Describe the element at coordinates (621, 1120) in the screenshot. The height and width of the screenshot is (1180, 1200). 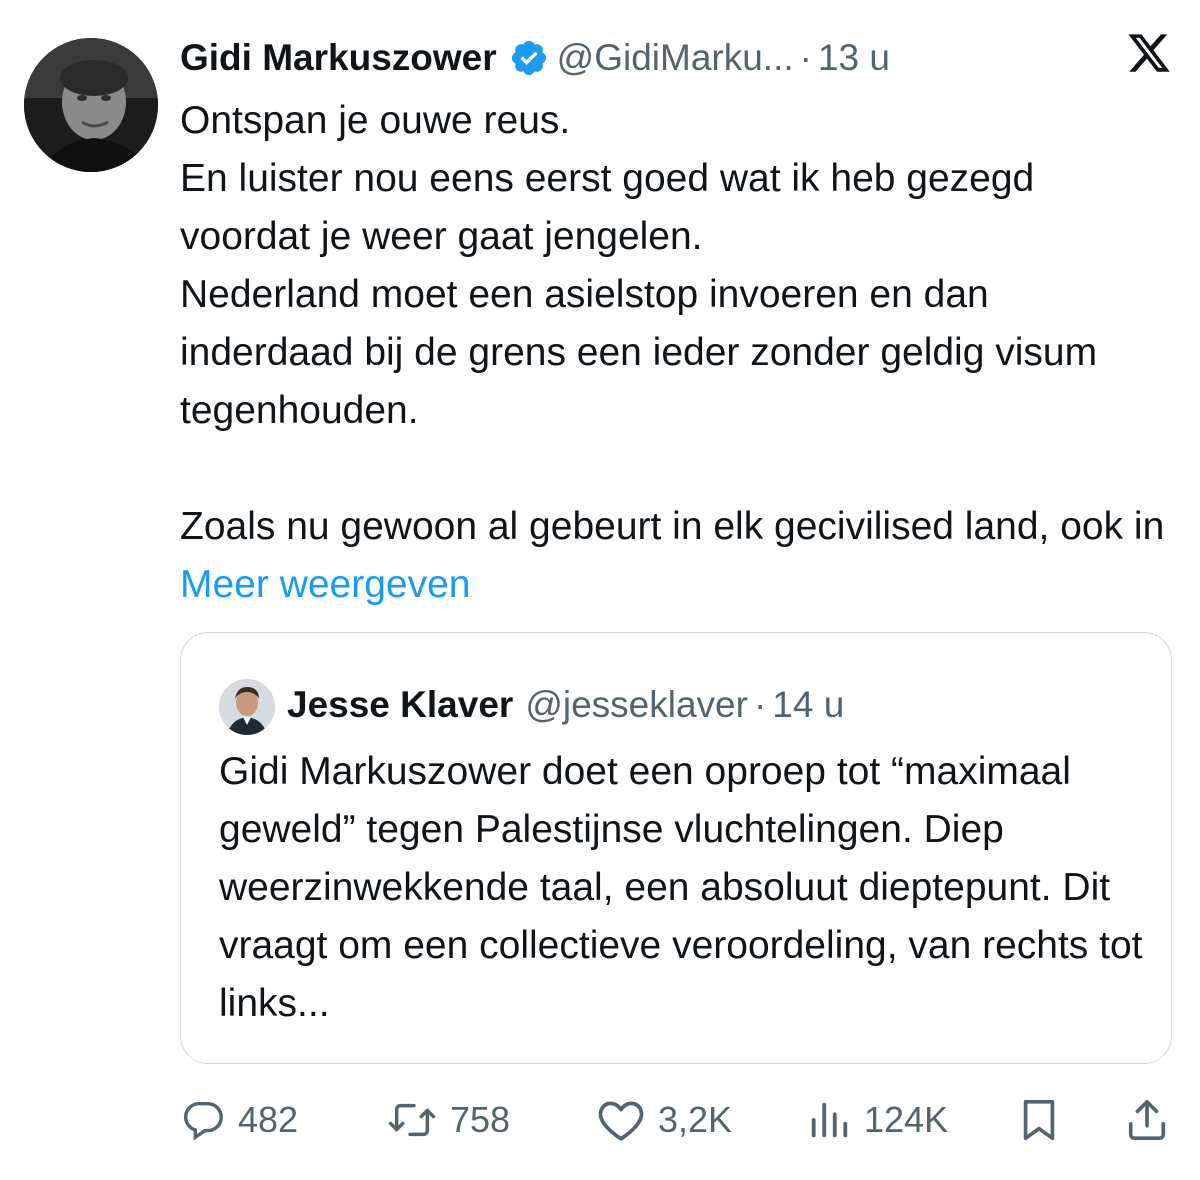
I see `heart-icon` at that location.